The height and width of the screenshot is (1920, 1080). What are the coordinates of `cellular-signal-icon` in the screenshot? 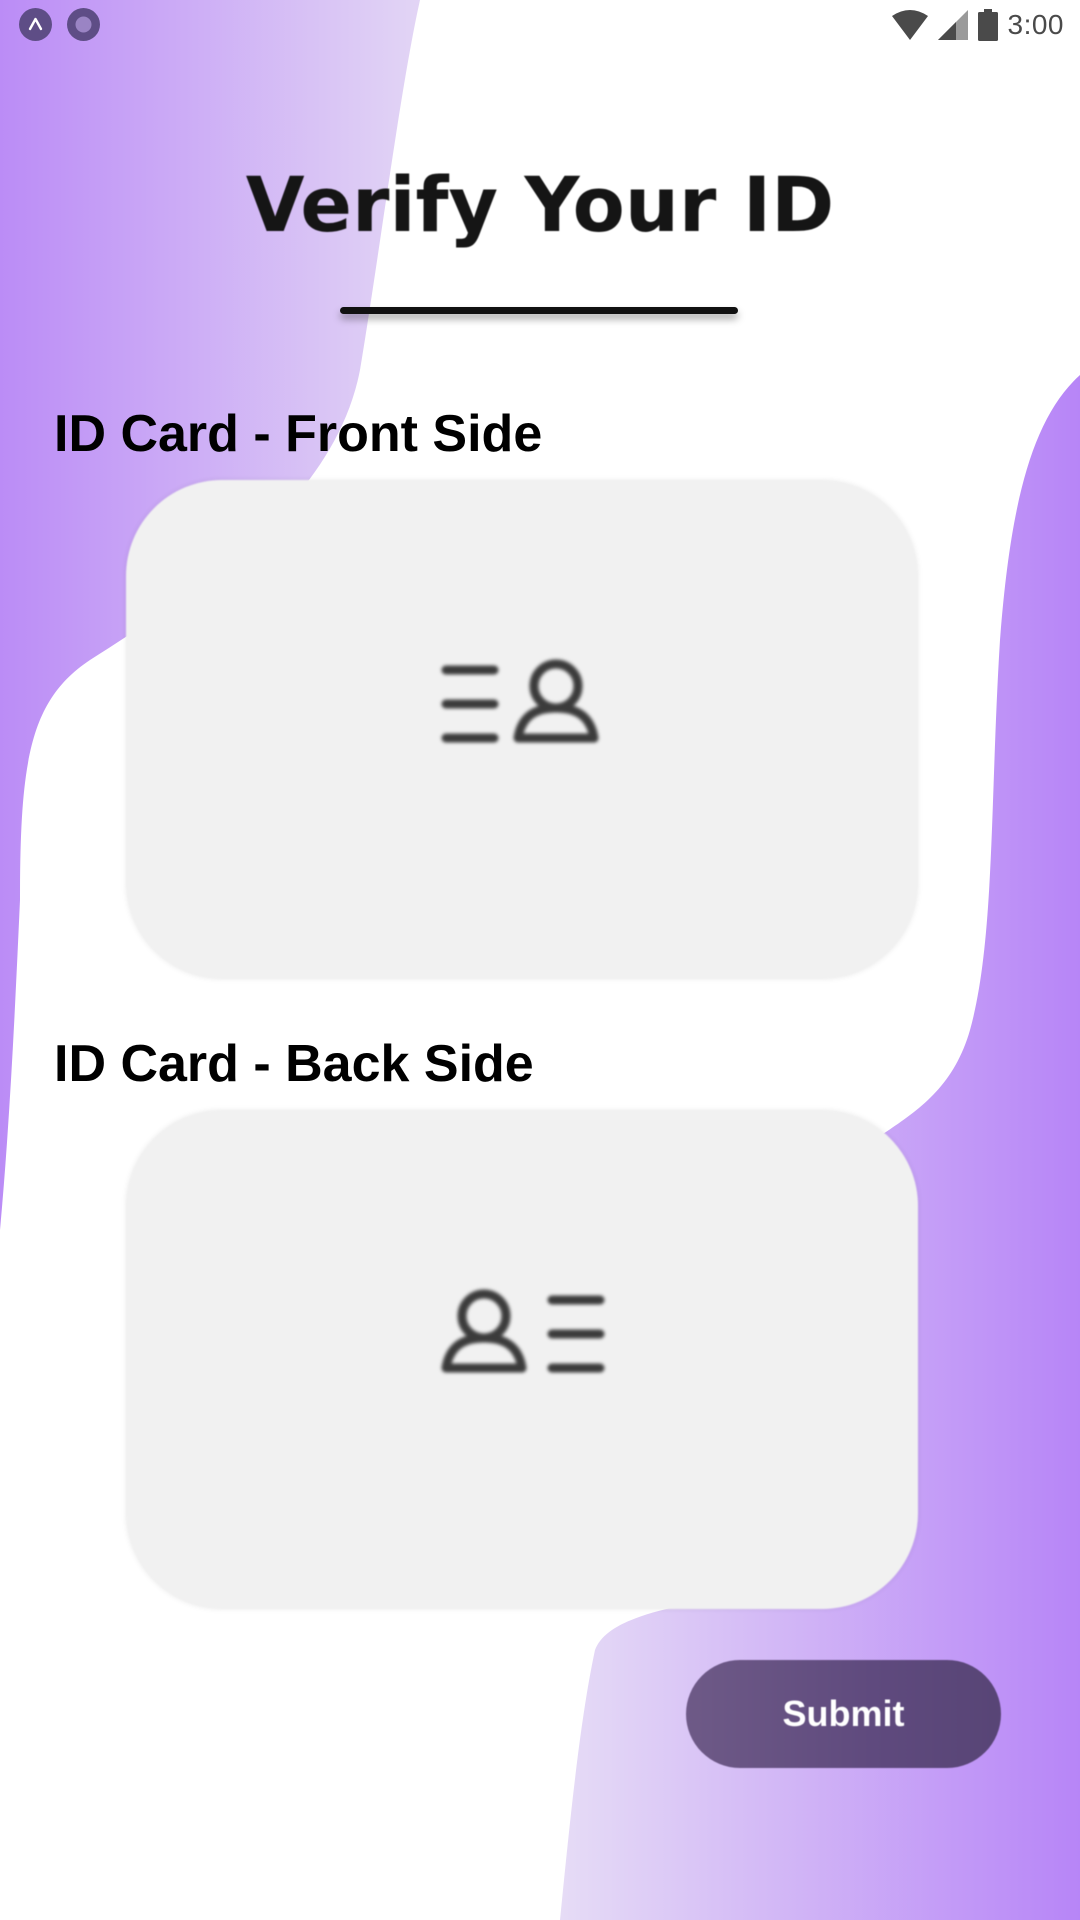 It's located at (952, 25).